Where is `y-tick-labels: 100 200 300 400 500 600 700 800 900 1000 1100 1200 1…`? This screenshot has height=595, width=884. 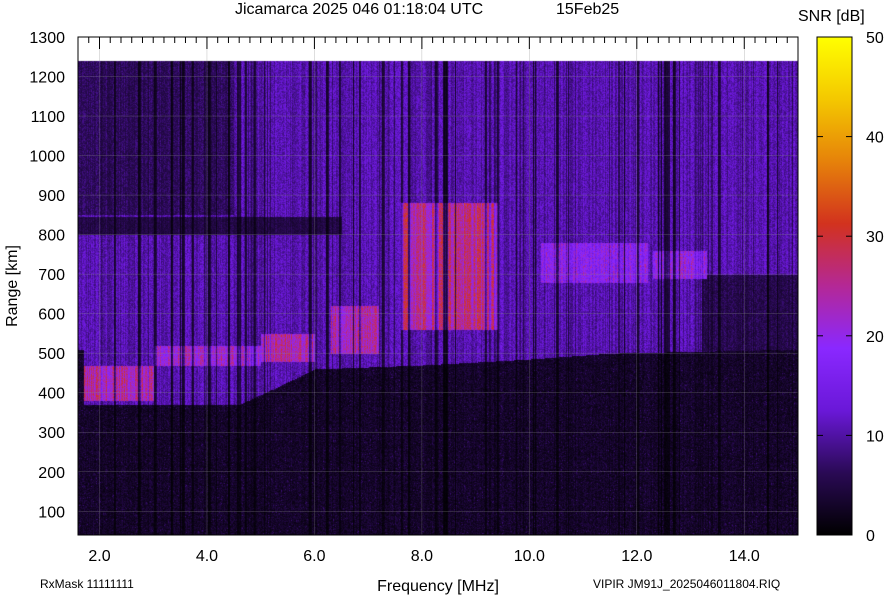 y-tick-labels: 100 200 300 400 500 600 700 800 900 1000 1100 1200 1… is located at coordinates (47, 275).